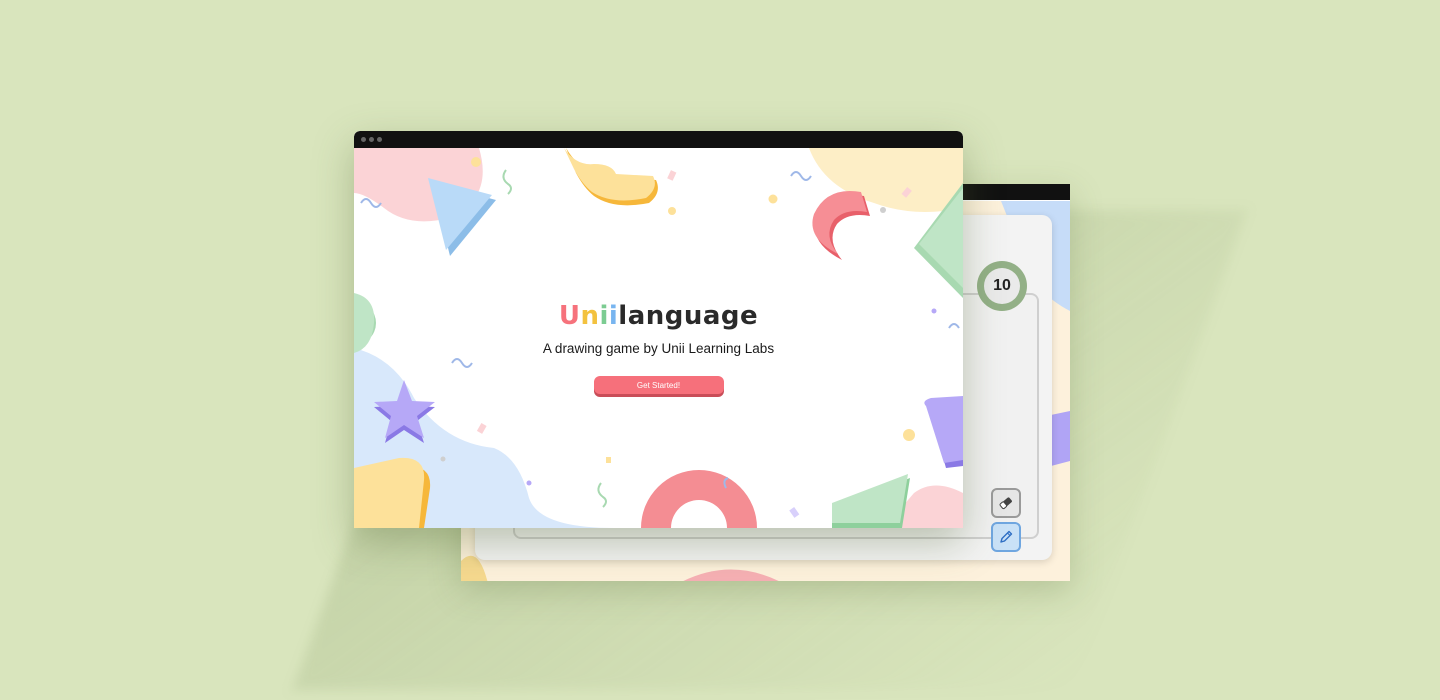  What do you see at coordinates (688, 316) in the screenshot?
I see `logo-word: language` at bounding box center [688, 316].